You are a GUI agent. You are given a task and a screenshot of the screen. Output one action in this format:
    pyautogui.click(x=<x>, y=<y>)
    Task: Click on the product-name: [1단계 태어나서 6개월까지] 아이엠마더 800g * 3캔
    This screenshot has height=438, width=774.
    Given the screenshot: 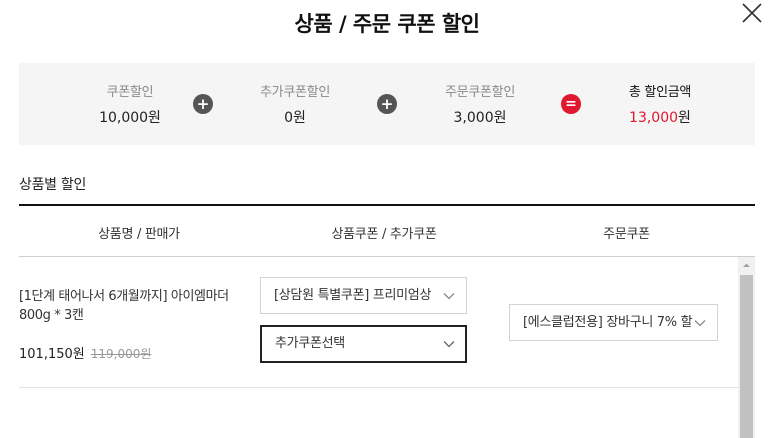 What is the action you would take?
    pyautogui.click(x=124, y=306)
    